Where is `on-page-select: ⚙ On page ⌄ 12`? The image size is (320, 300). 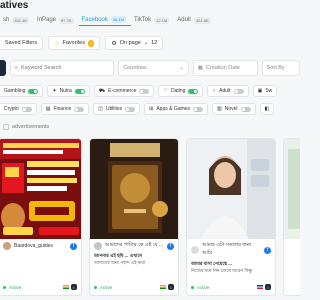
on-page-select: ⚙ On page ⌄ 12 is located at coordinates (134, 43).